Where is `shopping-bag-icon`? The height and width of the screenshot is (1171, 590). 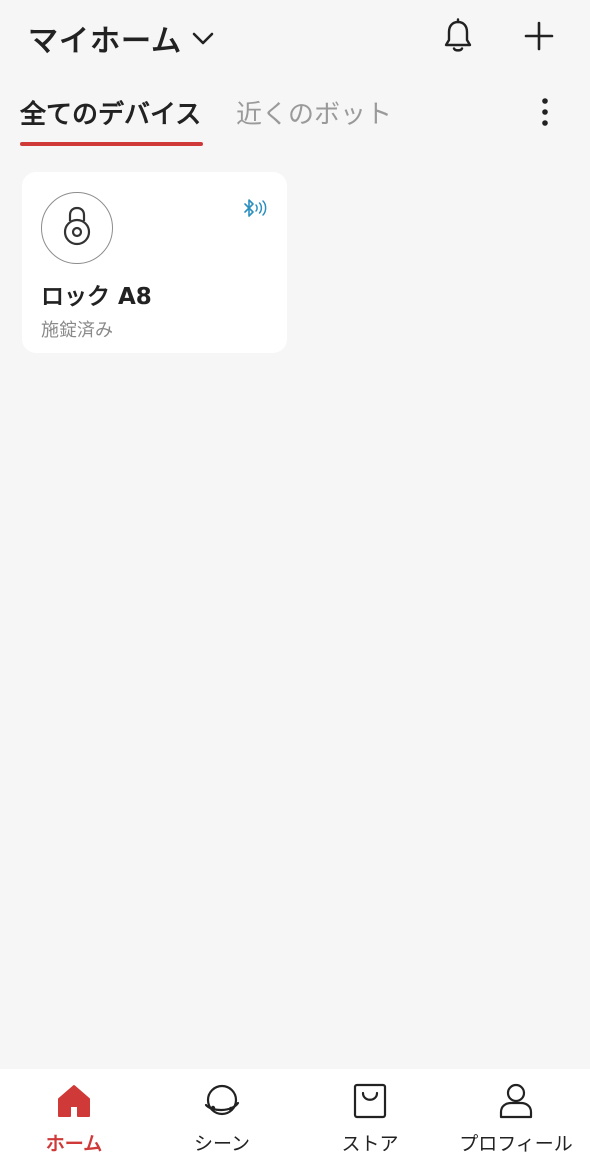
shopping-bag-icon is located at coordinates (370, 1101).